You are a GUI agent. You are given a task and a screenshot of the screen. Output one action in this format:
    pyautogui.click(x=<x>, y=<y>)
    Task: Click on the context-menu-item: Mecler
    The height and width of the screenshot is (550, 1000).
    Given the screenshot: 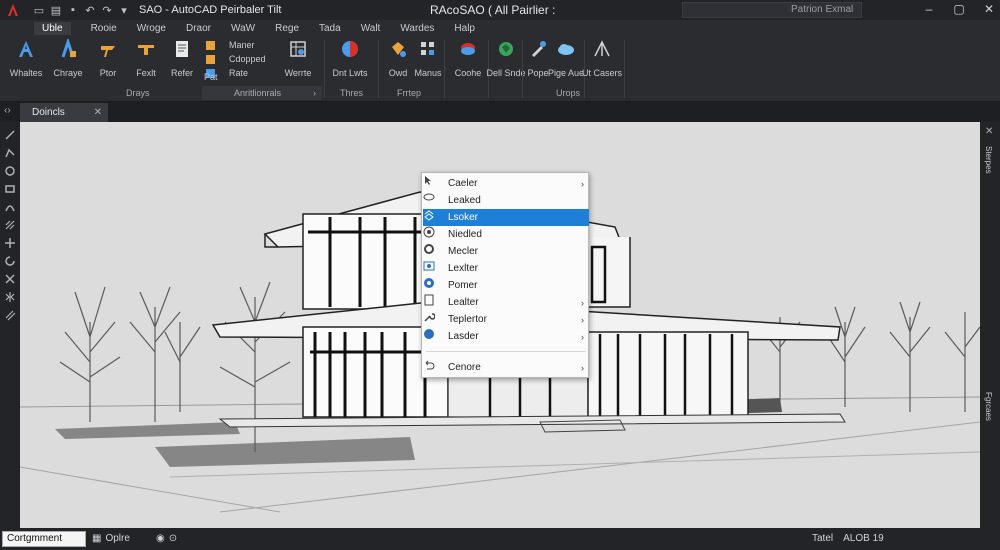 What is the action you would take?
    pyautogui.click(x=506, y=251)
    